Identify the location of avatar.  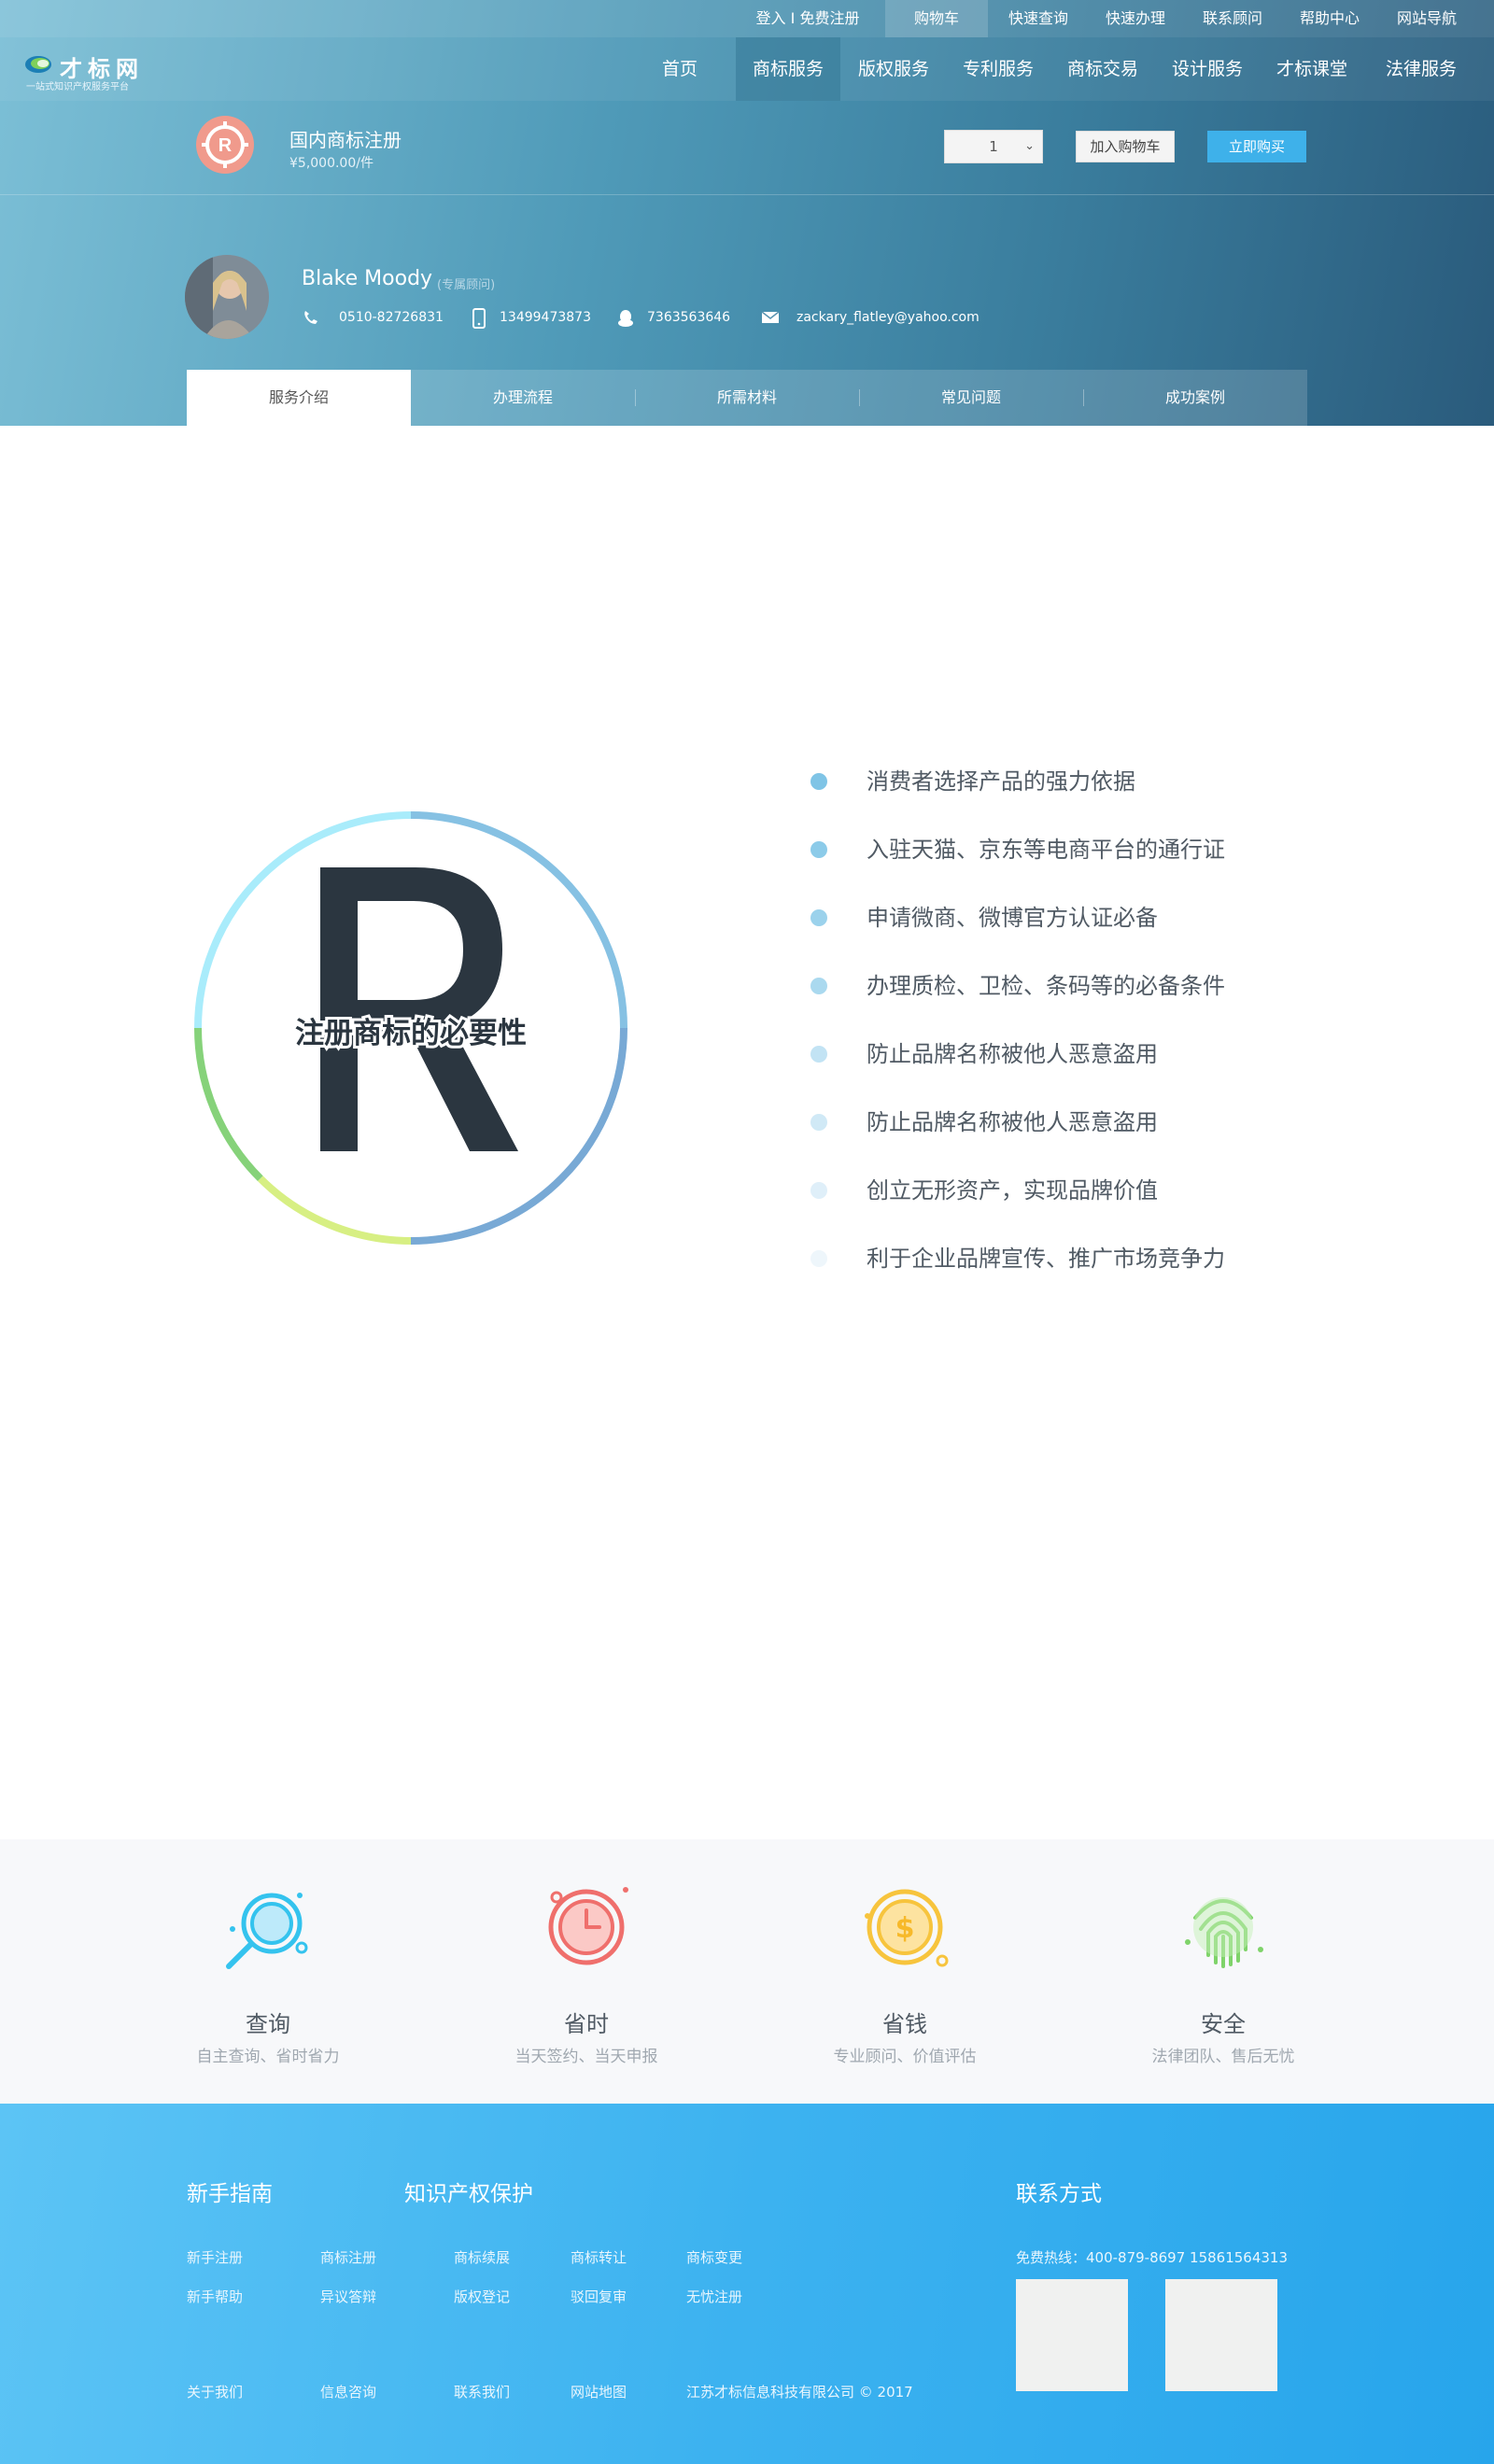
(227, 297).